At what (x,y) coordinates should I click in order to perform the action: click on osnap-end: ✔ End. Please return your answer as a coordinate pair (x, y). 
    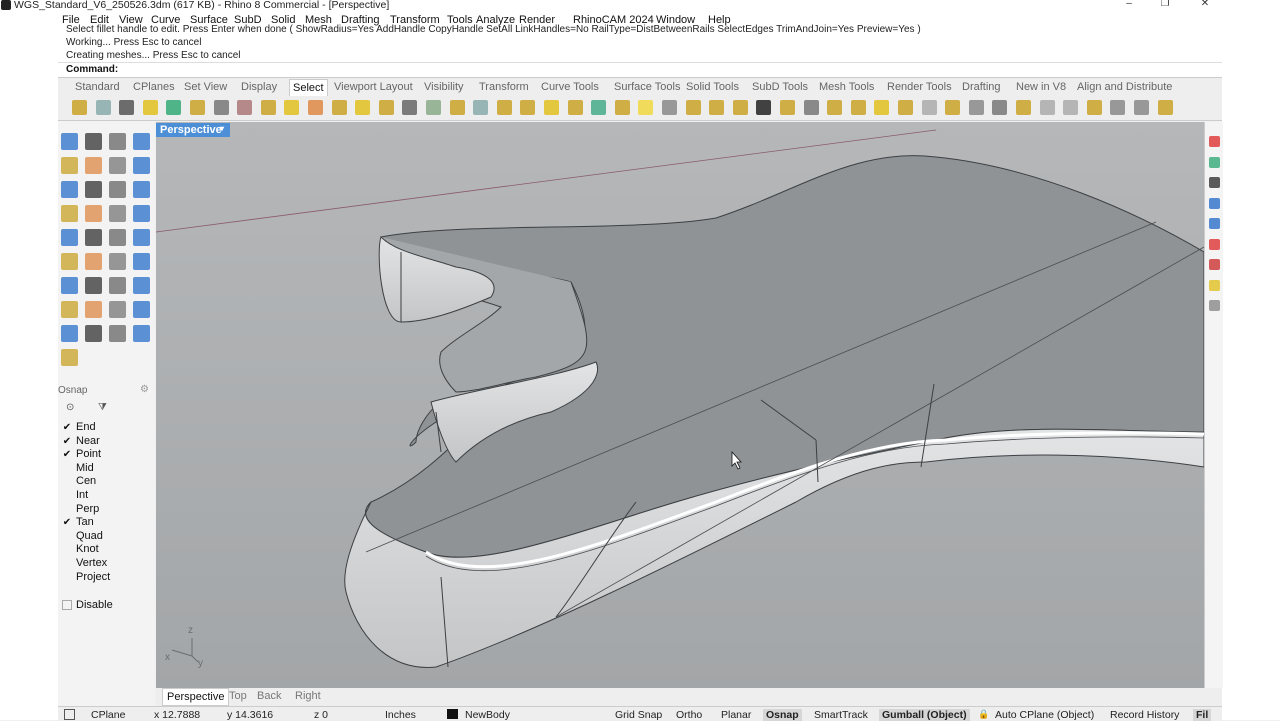
    Looking at the image, I should click on (79, 427).